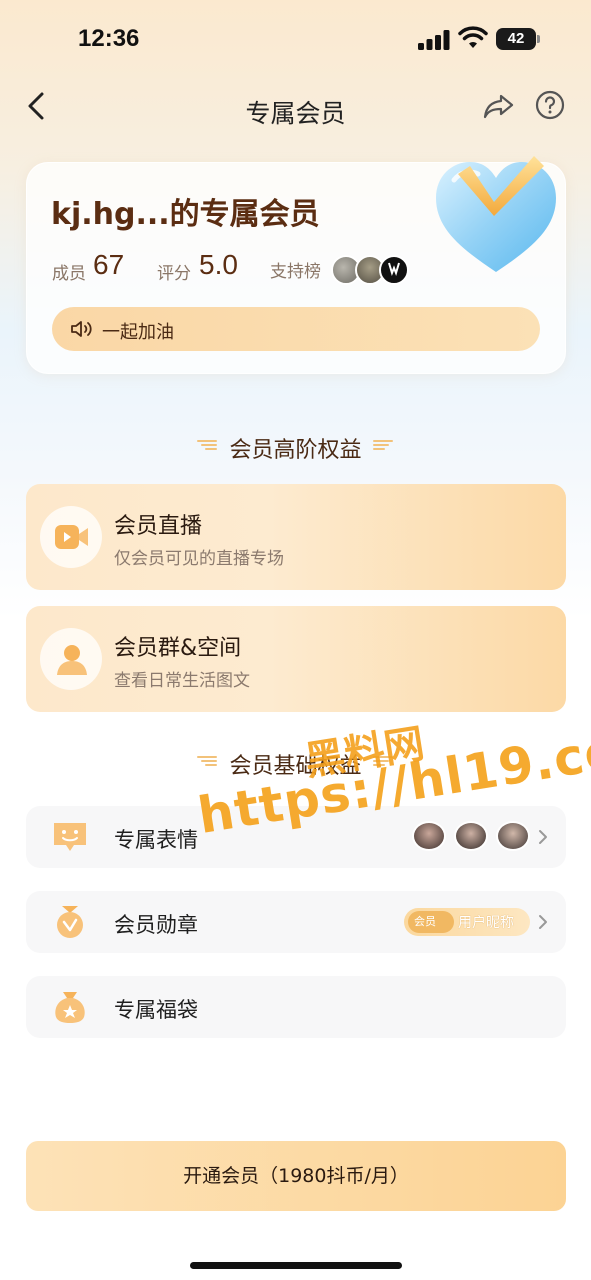 The height and width of the screenshot is (1280, 591). I want to click on membership-heart-icon, so click(496, 214).